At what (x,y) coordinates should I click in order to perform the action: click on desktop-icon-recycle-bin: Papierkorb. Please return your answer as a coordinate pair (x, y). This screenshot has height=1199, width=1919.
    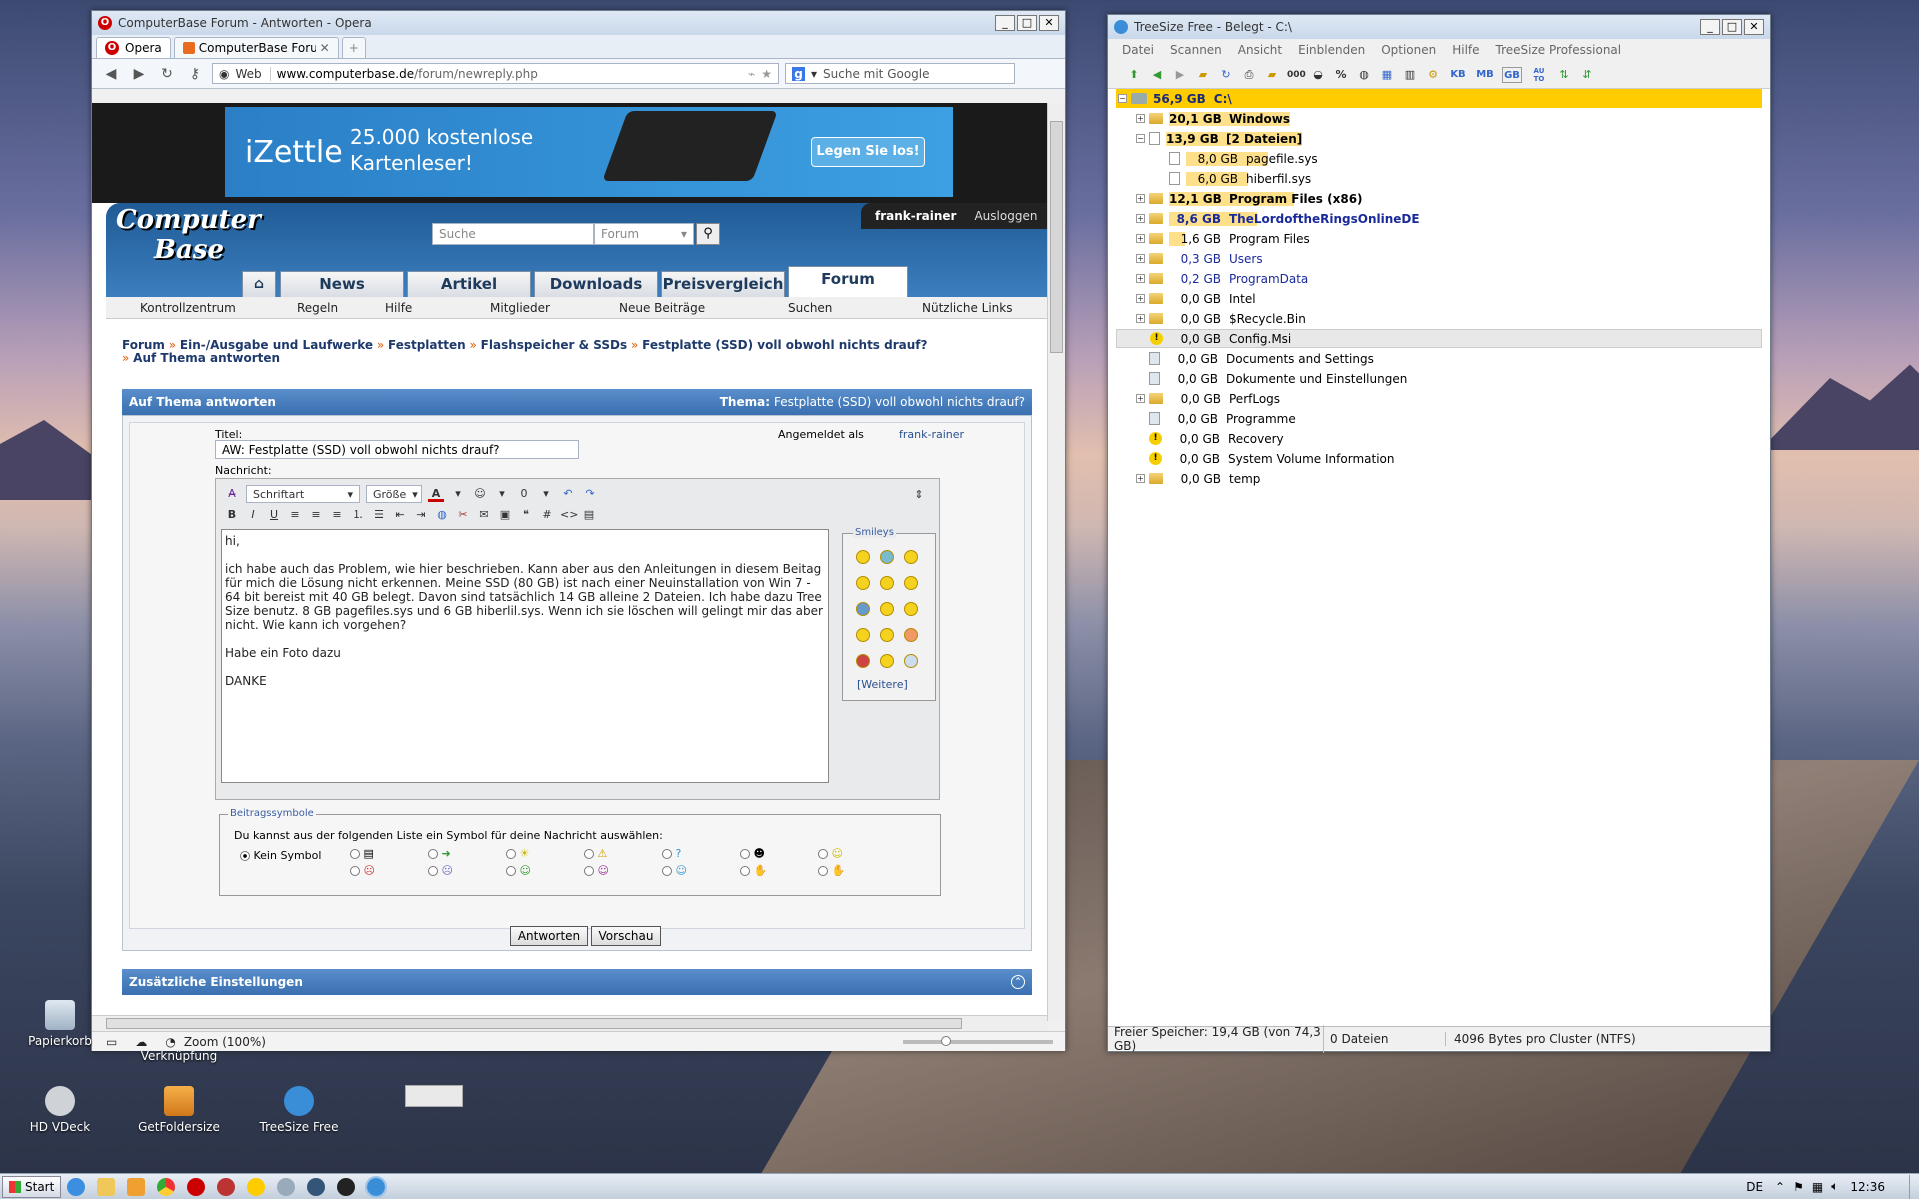
    Looking at the image, I should click on (60, 1024).